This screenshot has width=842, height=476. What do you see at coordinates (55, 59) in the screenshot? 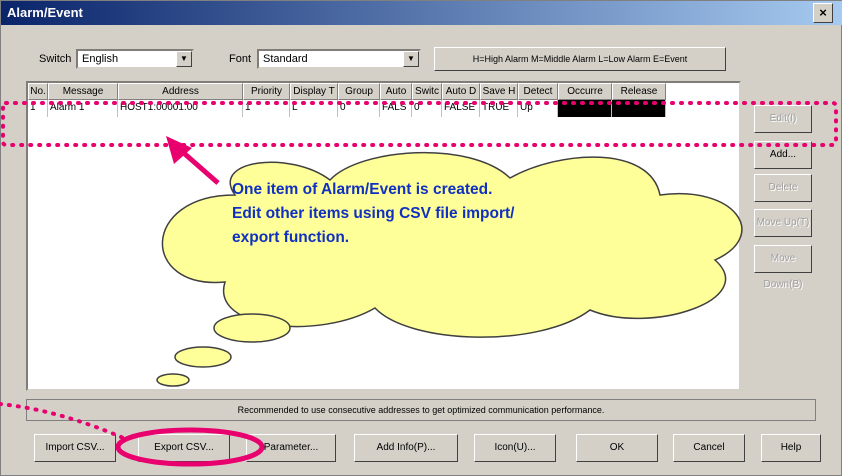
I see `switch-label: Switch` at bounding box center [55, 59].